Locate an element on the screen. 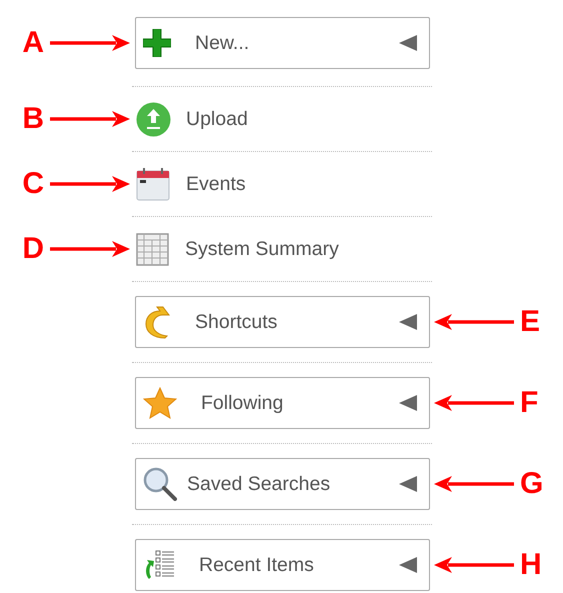 This screenshot has height=593, width=563. callout-letter: A is located at coordinates (33, 43).